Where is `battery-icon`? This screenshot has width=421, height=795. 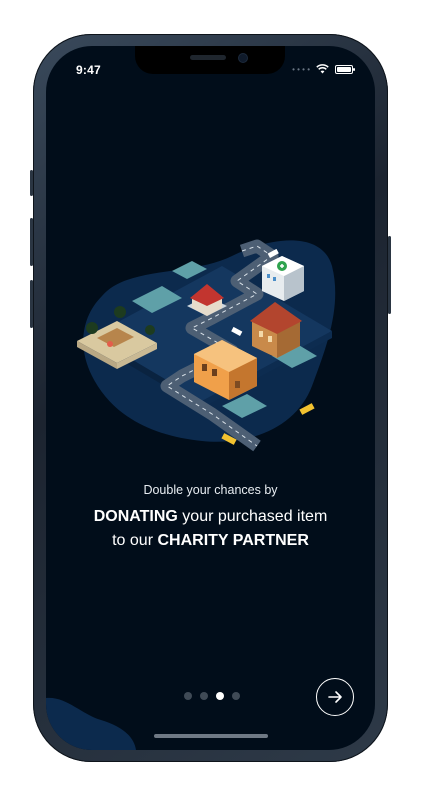
battery-icon is located at coordinates (345, 69).